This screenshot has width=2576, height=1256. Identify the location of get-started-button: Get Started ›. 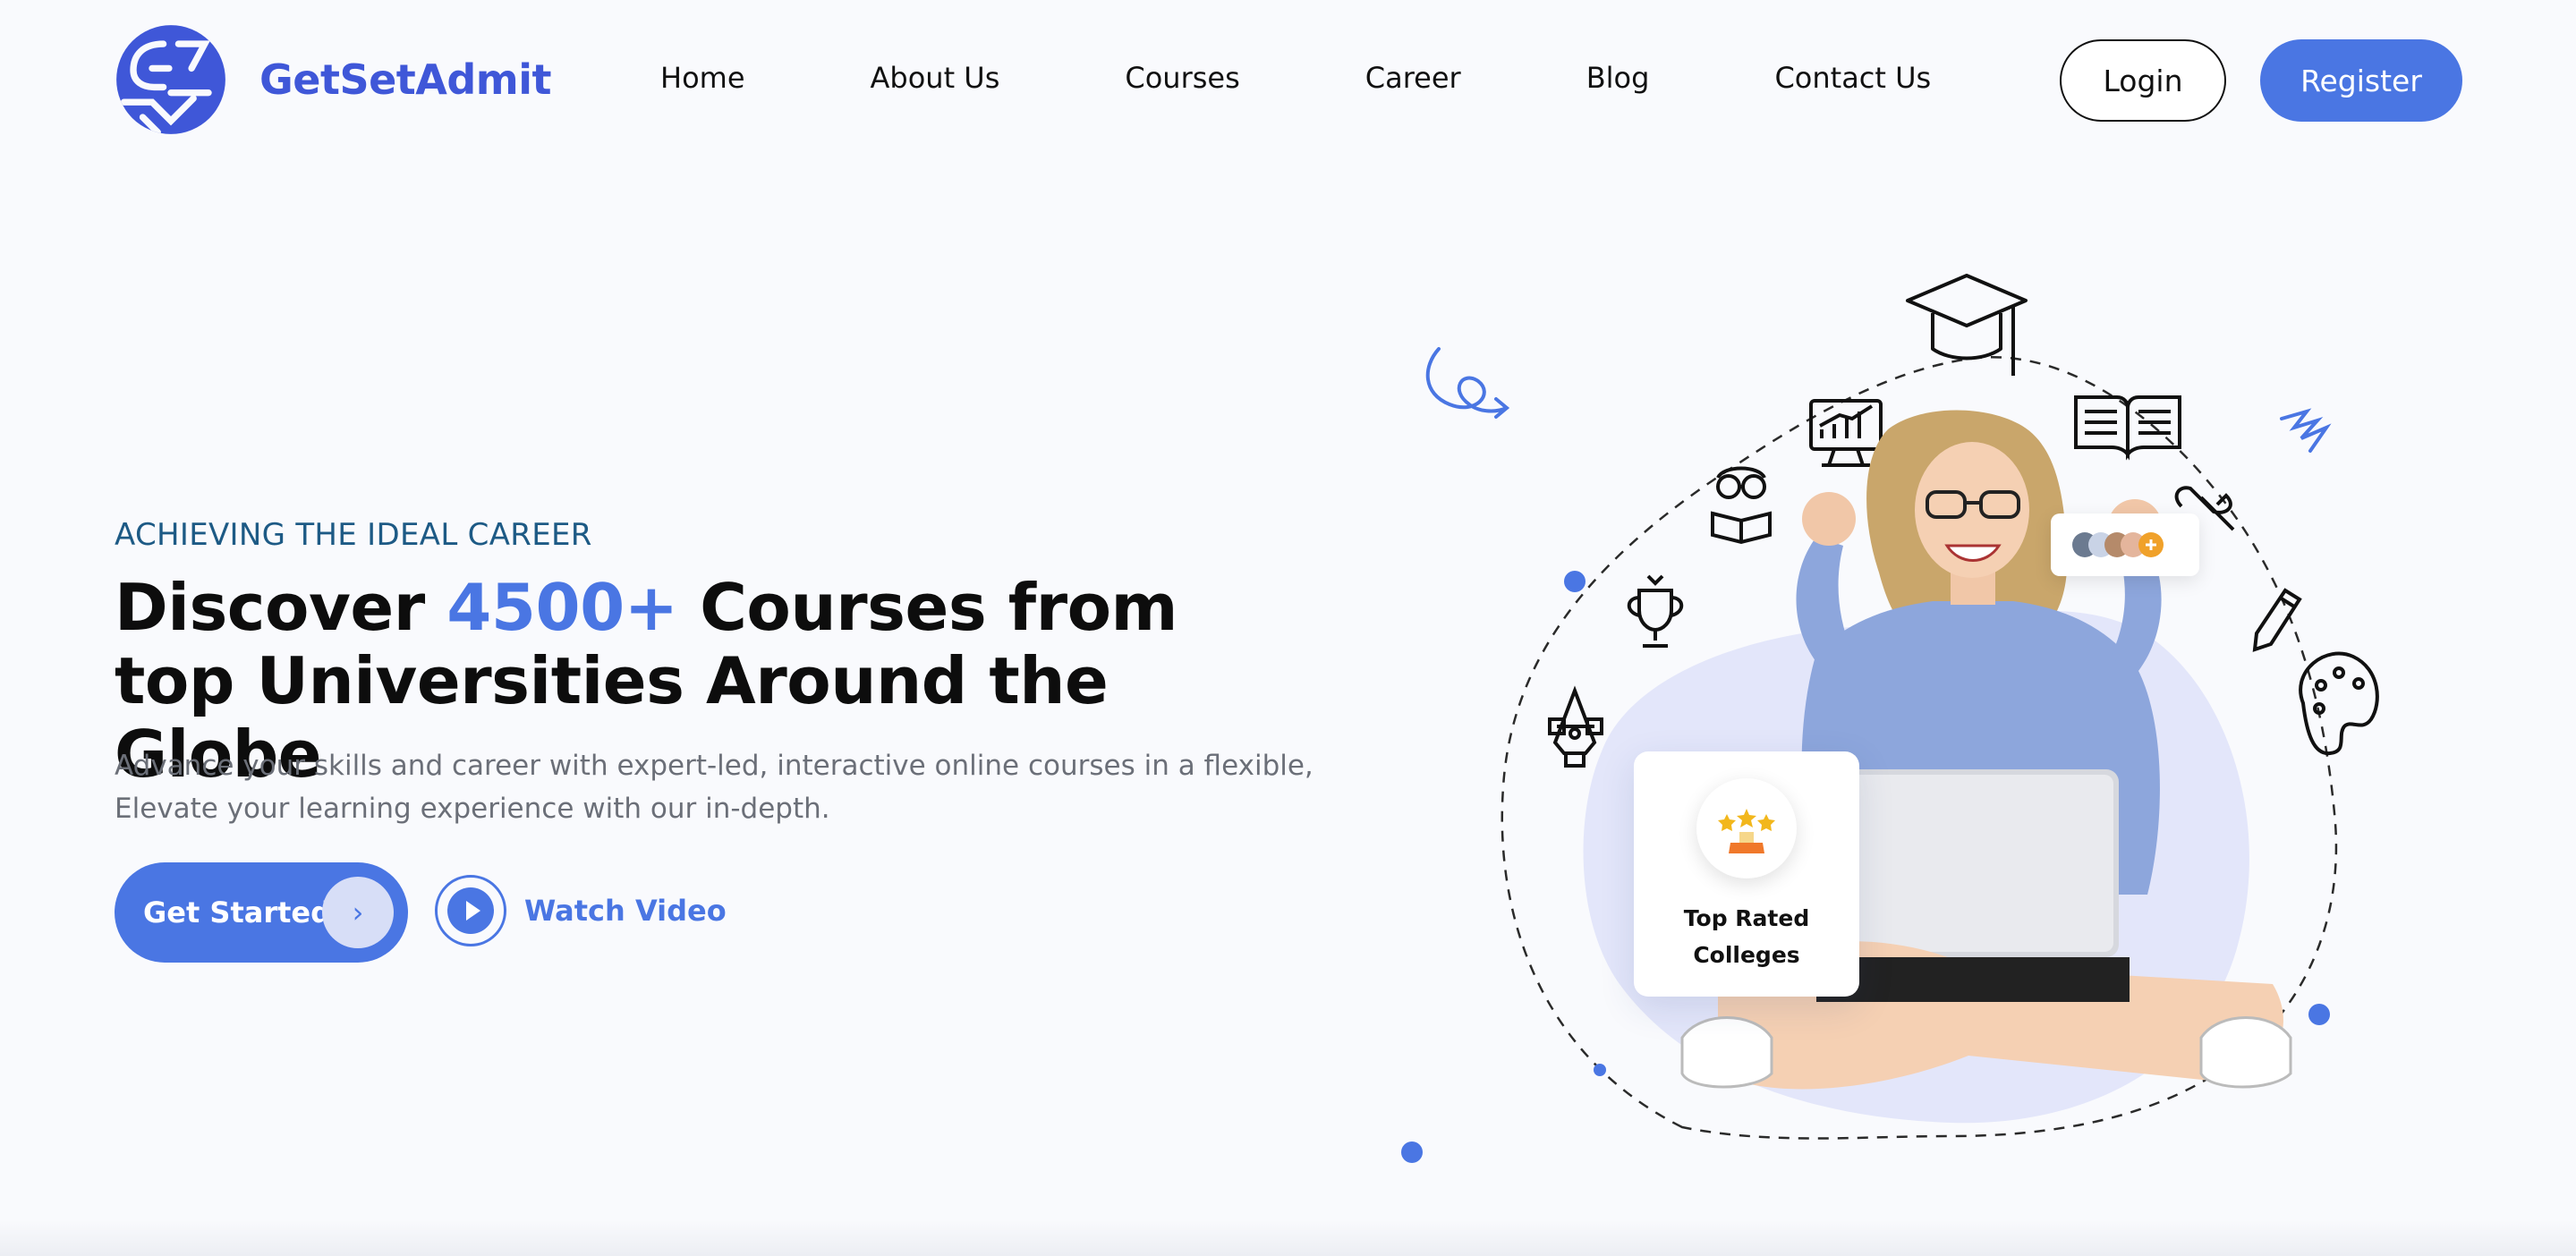
(261, 912).